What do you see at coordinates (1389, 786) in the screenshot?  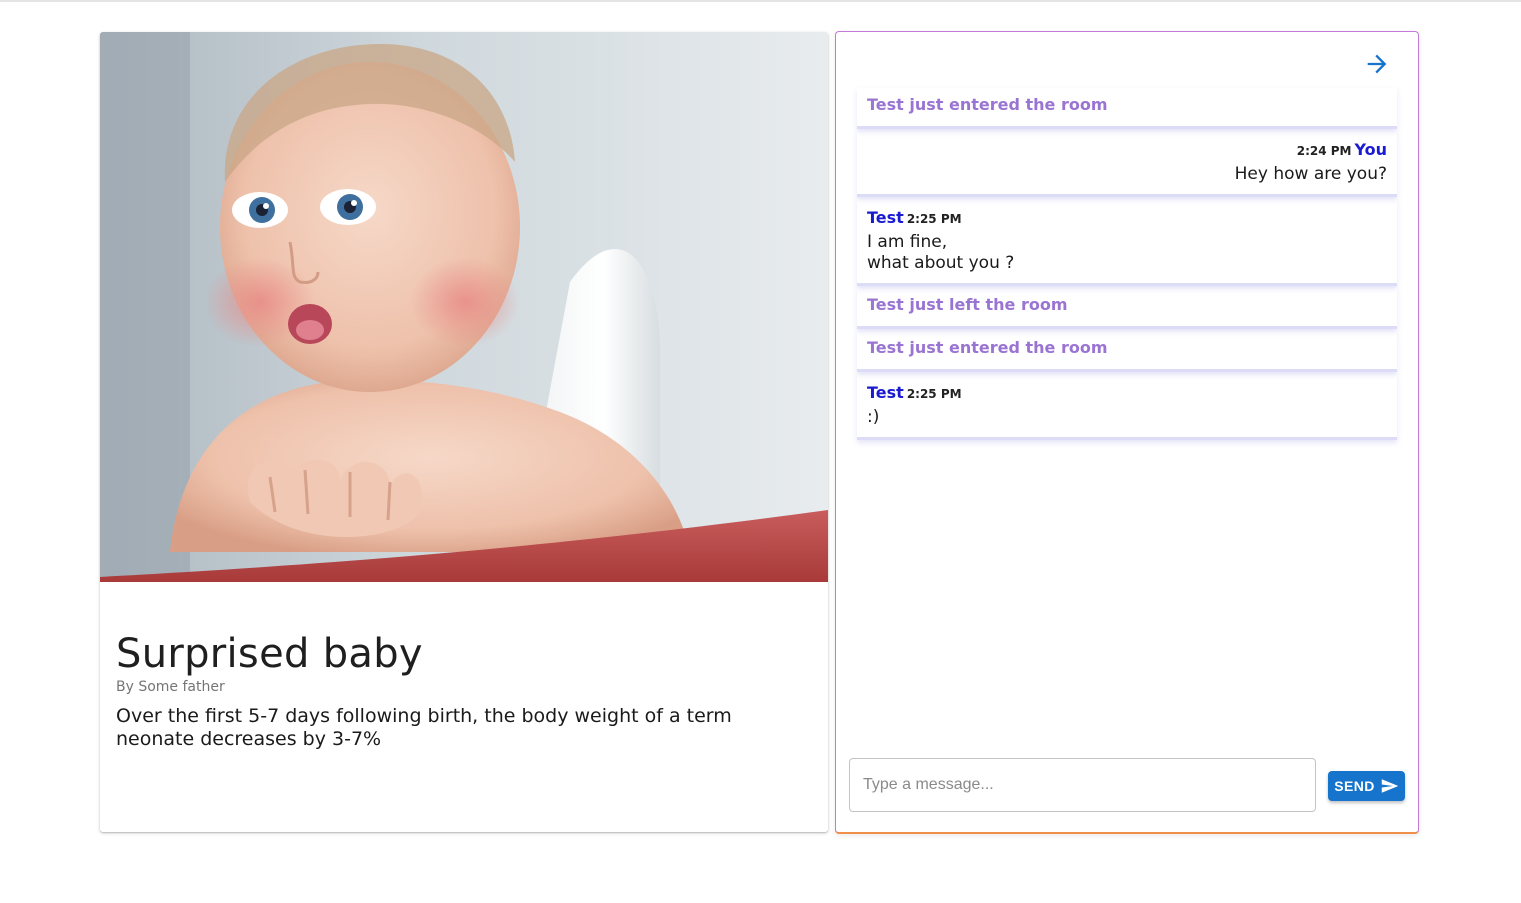 I see `send-icon` at bounding box center [1389, 786].